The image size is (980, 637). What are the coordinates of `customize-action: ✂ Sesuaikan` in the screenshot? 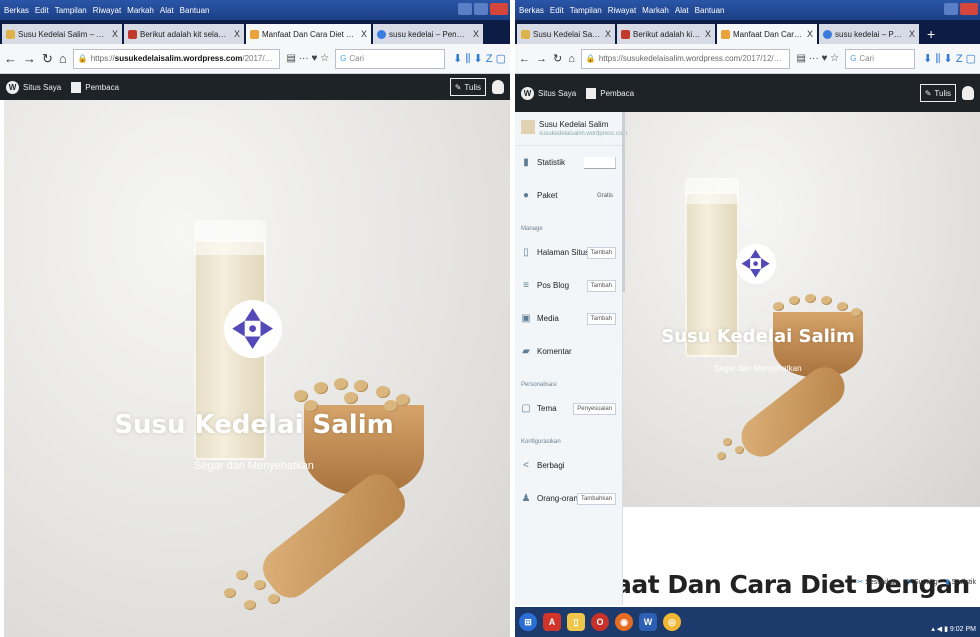 It's located at (877, 582).